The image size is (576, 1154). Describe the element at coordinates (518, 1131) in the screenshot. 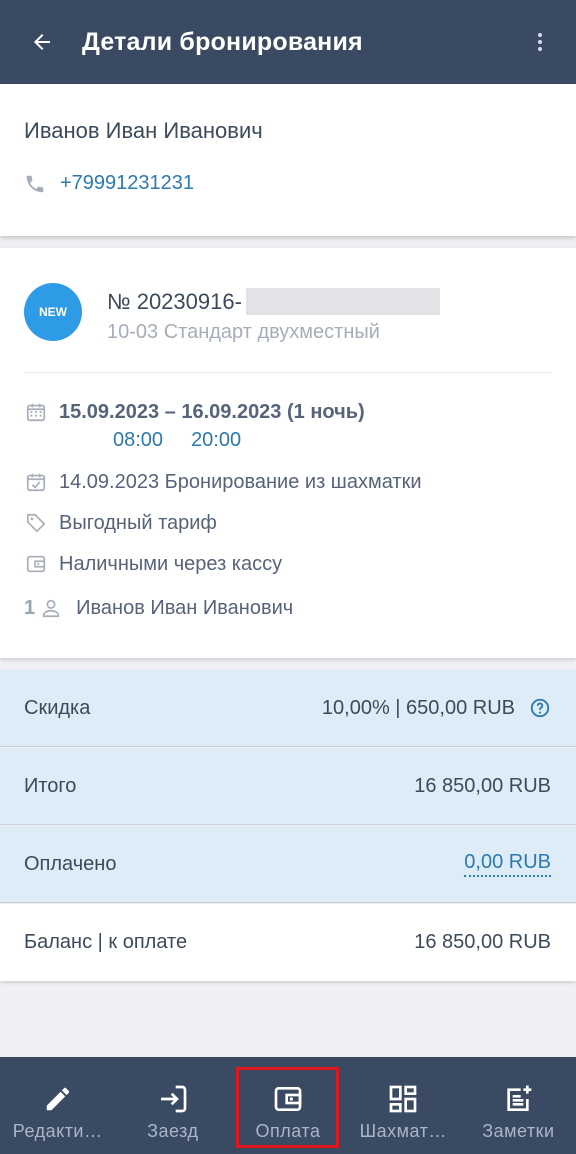

I see `tab-notes-label: Заметки` at that location.